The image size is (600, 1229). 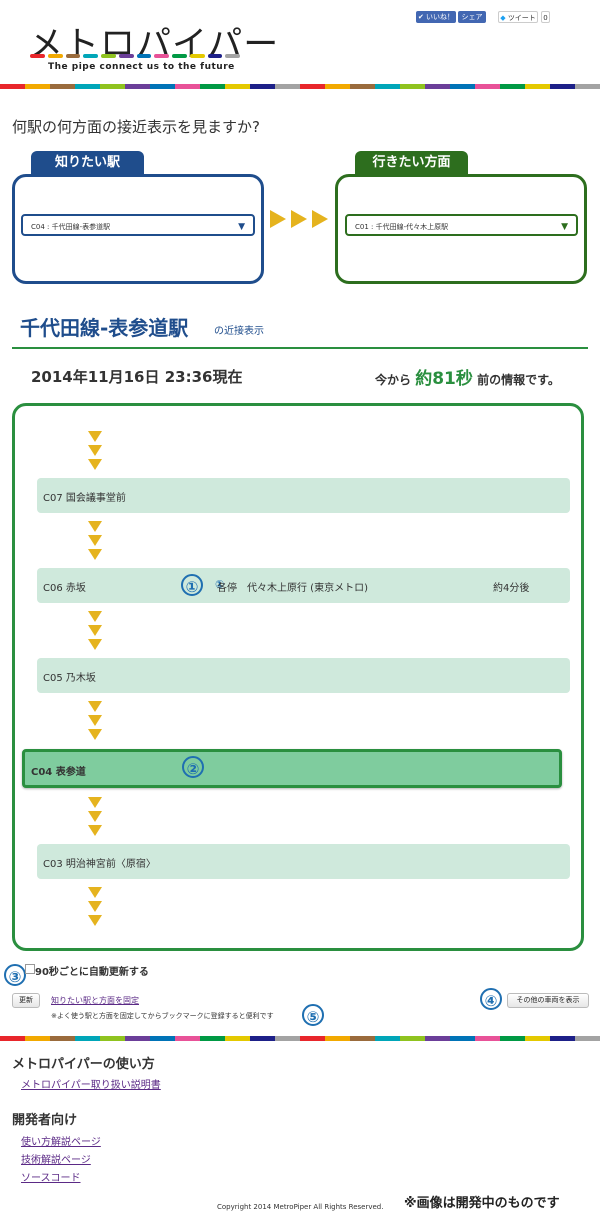 I want to click on refresh-button: 更新, so click(x=26, y=1000).